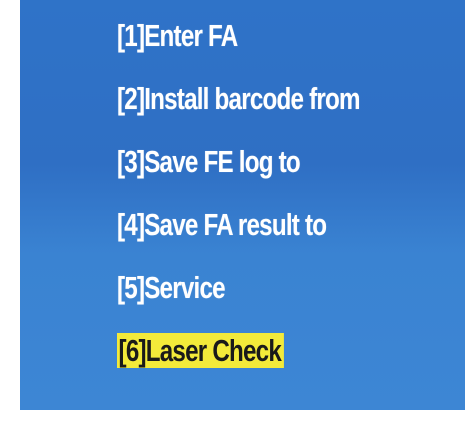 Image resolution: width=465 pixels, height=423 pixels. I want to click on menu-item-label: [1]Enter FA, so click(177, 35).